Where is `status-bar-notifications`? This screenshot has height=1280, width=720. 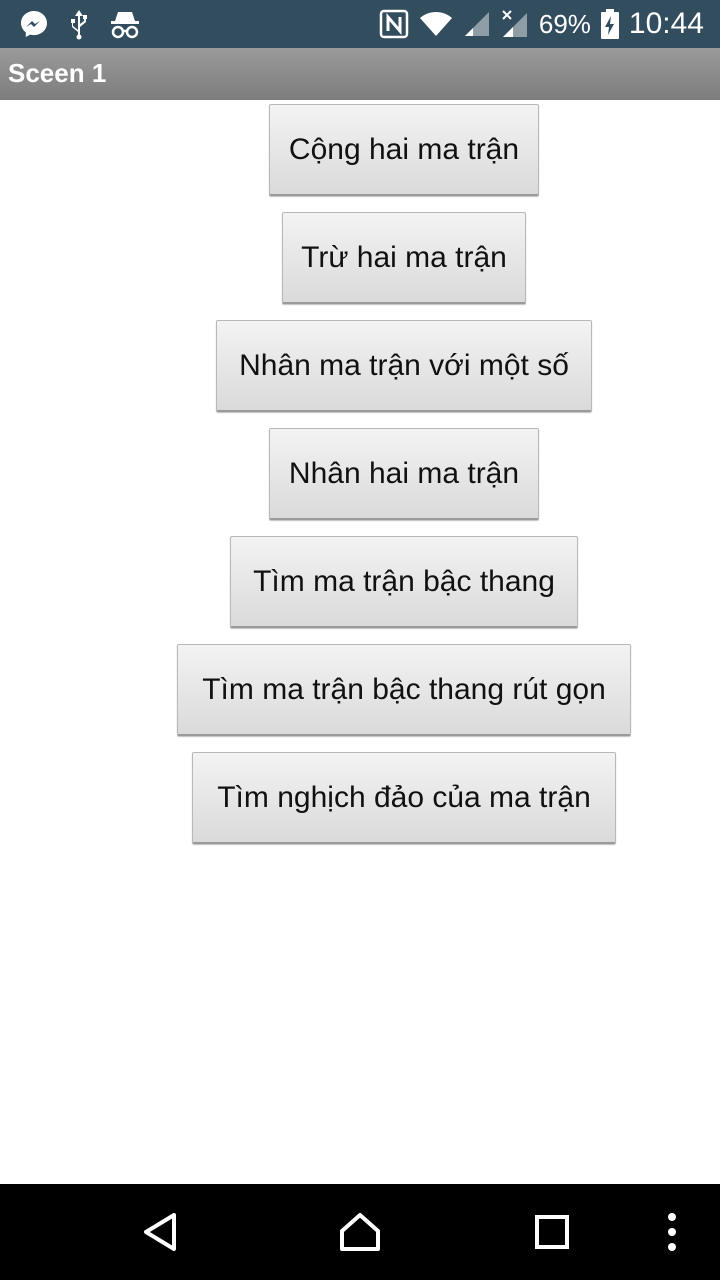 status-bar-notifications is located at coordinates (80, 24).